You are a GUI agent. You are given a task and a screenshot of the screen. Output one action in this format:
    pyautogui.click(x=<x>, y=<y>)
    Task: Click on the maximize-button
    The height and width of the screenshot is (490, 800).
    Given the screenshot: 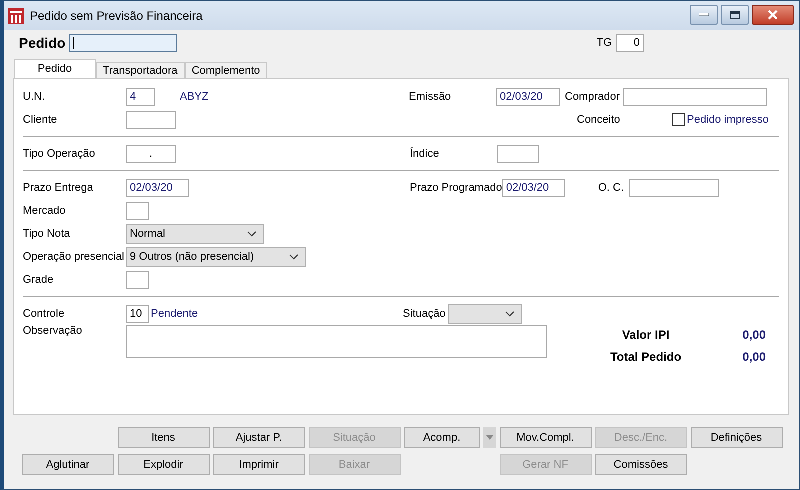 What is the action you would take?
    pyautogui.click(x=735, y=15)
    